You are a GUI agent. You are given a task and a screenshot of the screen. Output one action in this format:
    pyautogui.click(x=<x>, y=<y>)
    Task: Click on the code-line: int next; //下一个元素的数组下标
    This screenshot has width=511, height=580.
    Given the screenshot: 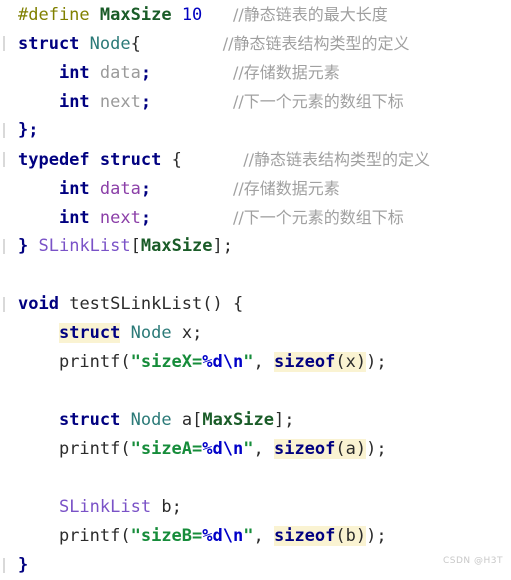 What is the action you would take?
    pyautogui.click(x=255, y=101)
    